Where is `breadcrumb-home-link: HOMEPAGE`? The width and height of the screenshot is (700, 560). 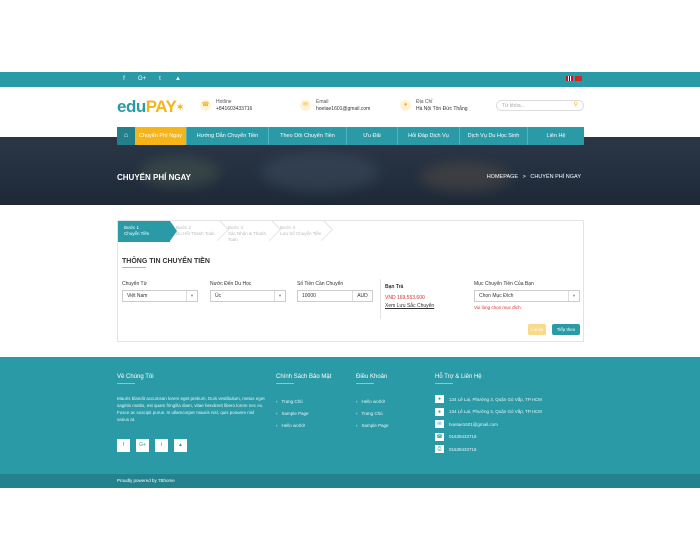 breadcrumb-home-link: HOMEPAGE is located at coordinates (502, 177).